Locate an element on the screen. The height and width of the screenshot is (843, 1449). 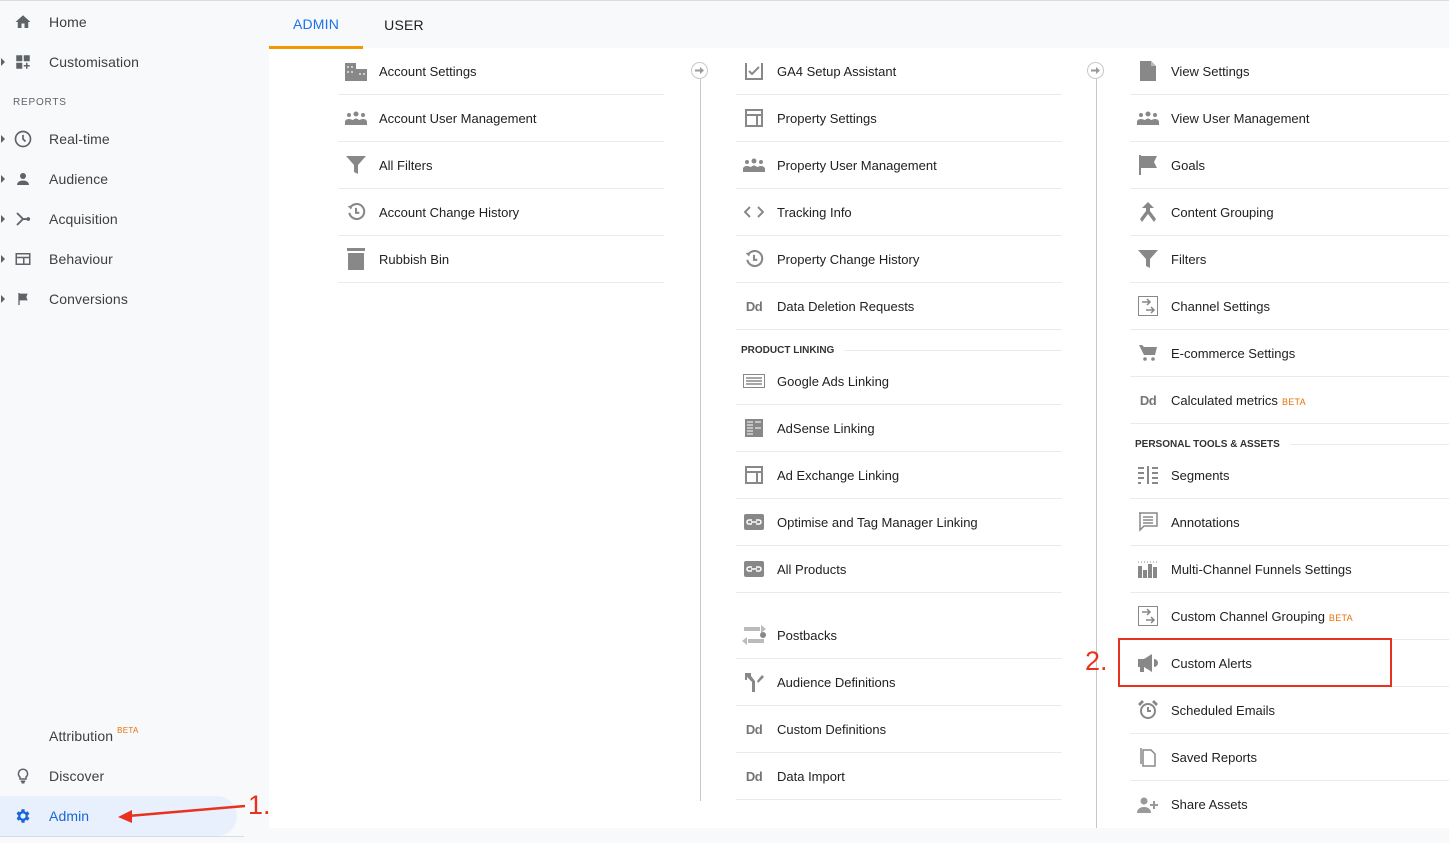
sidebar-item-label: Admin is located at coordinates (69, 816).